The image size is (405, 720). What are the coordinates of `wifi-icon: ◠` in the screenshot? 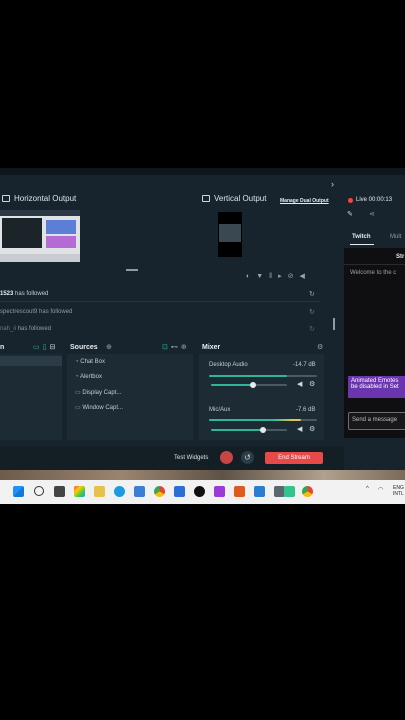 It's located at (380, 489).